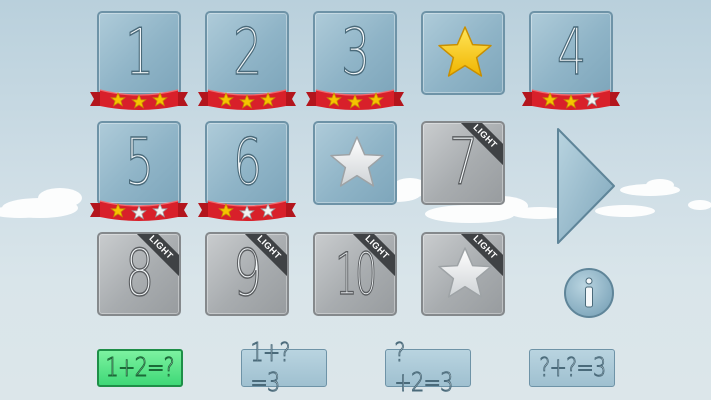  I want to click on level-1-tile: 1, so click(139, 53).